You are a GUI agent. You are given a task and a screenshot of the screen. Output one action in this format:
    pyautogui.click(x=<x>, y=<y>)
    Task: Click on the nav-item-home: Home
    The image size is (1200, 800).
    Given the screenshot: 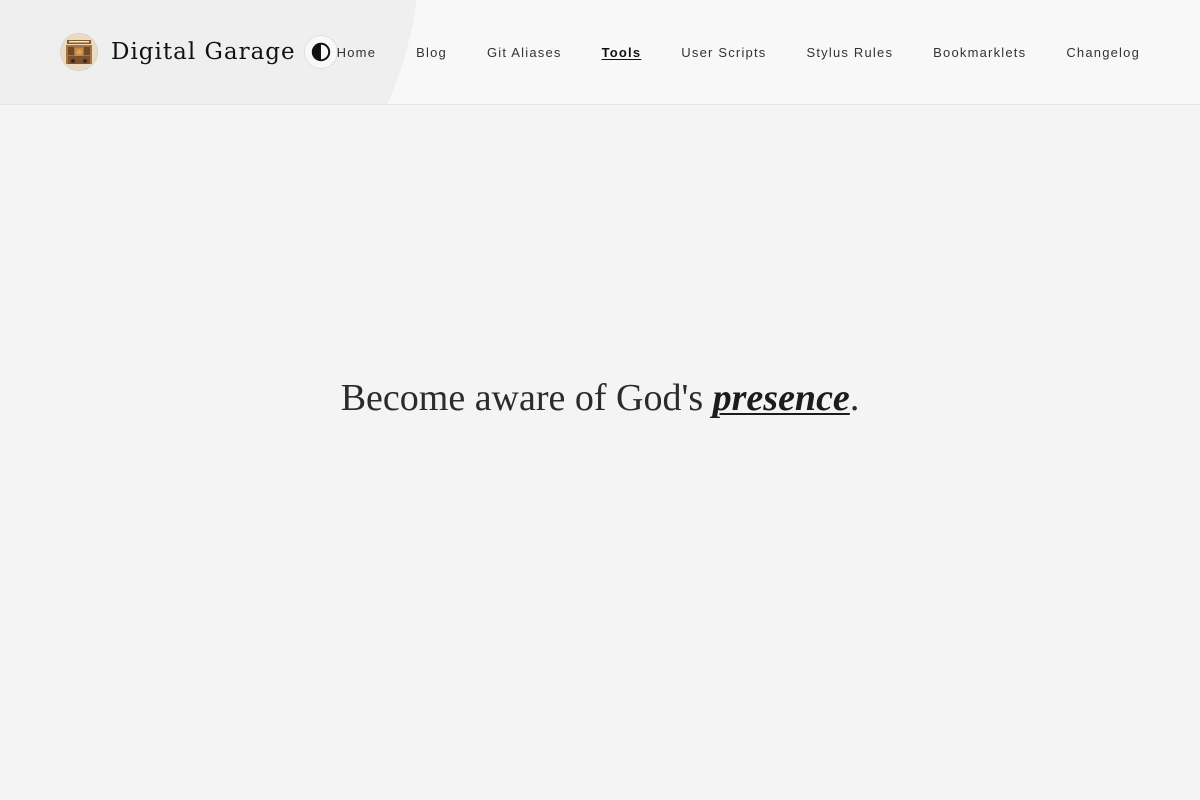 What is the action you would take?
    pyautogui.click(x=356, y=52)
    